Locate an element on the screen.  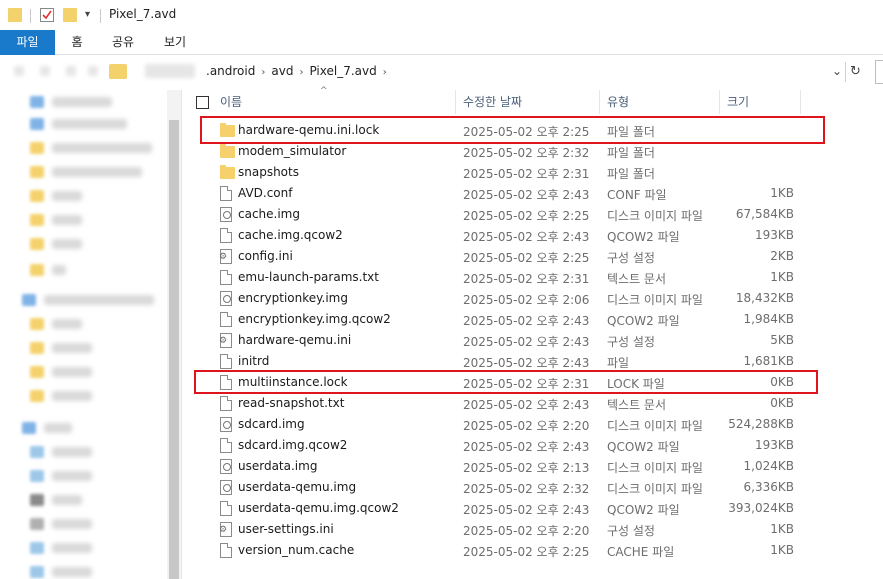
file-name: userdata-qemu.img.qcow2 is located at coordinates (318, 508).